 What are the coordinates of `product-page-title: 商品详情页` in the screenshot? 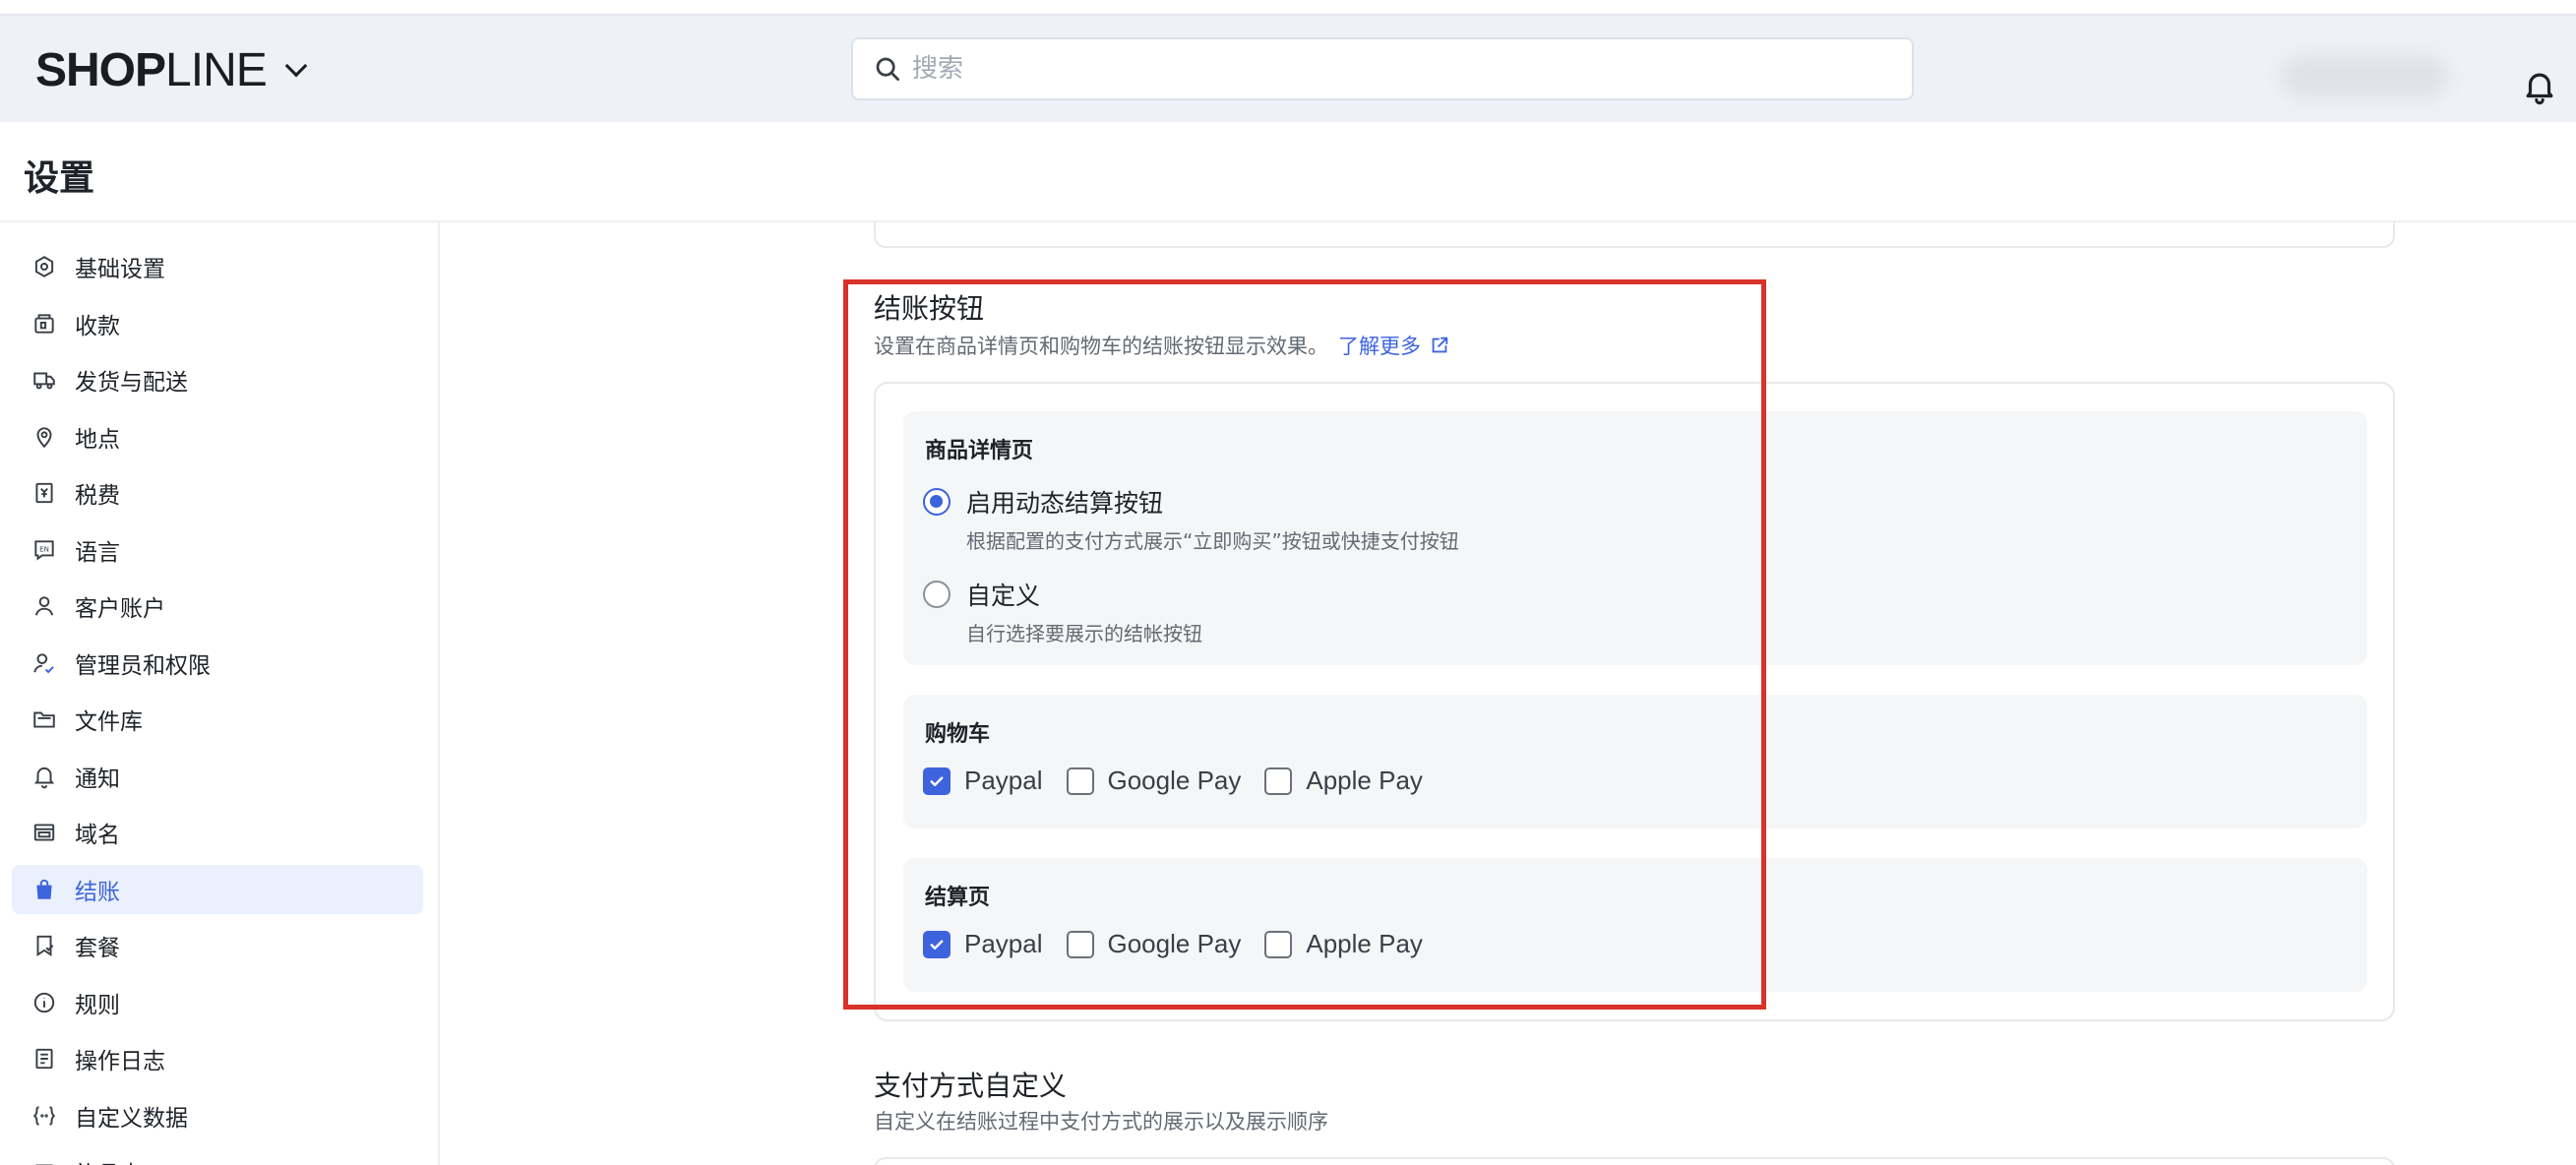 It's located at (979, 451).